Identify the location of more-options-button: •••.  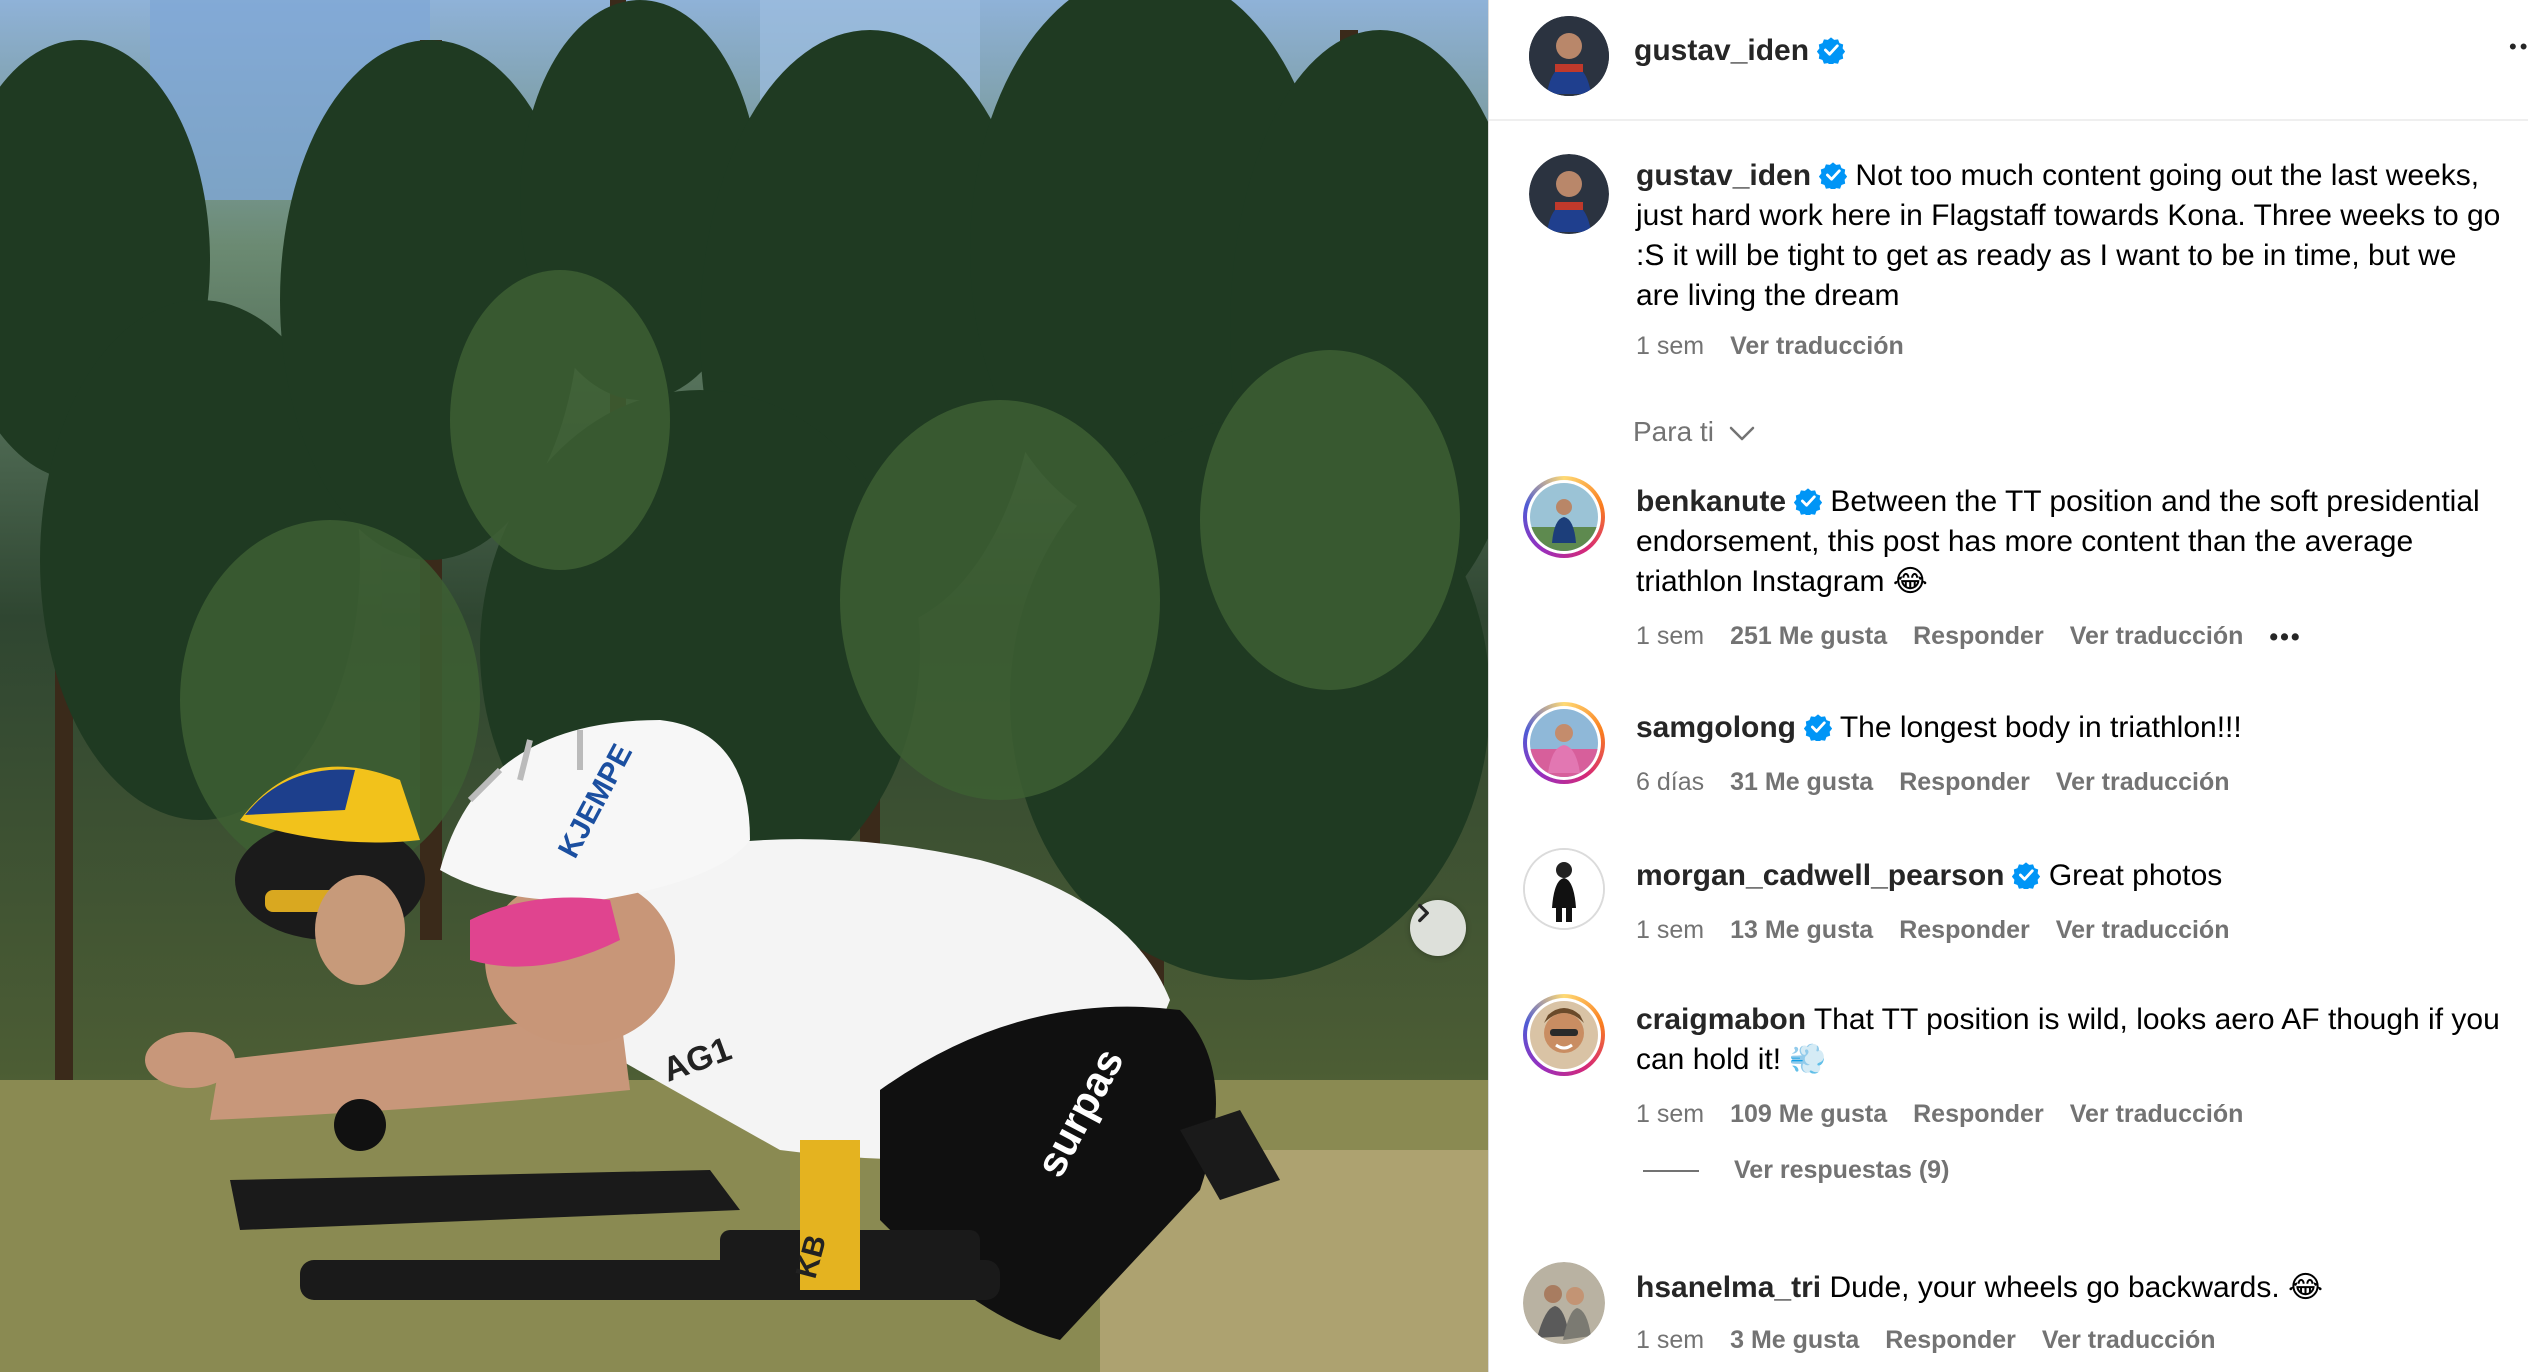
(2518, 47).